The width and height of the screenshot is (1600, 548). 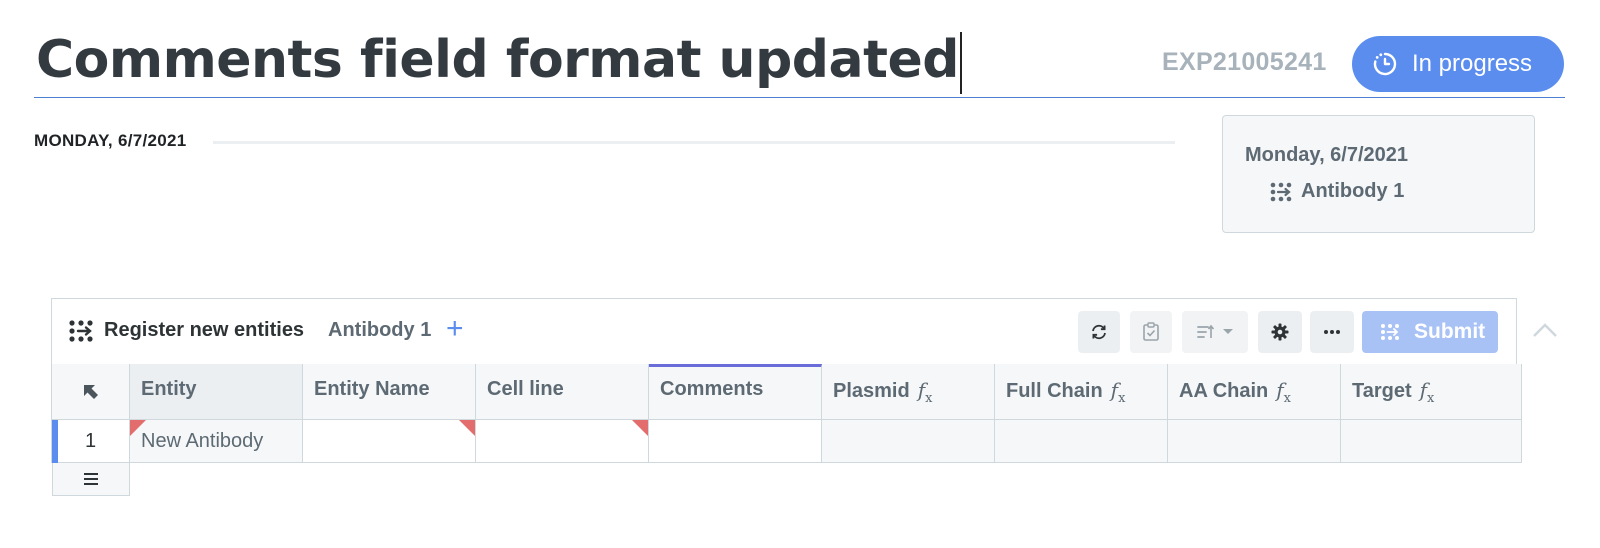 What do you see at coordinates (169, 389) in the screenshot?
I see `column-label: Entity` at bounding box center [169, 389].